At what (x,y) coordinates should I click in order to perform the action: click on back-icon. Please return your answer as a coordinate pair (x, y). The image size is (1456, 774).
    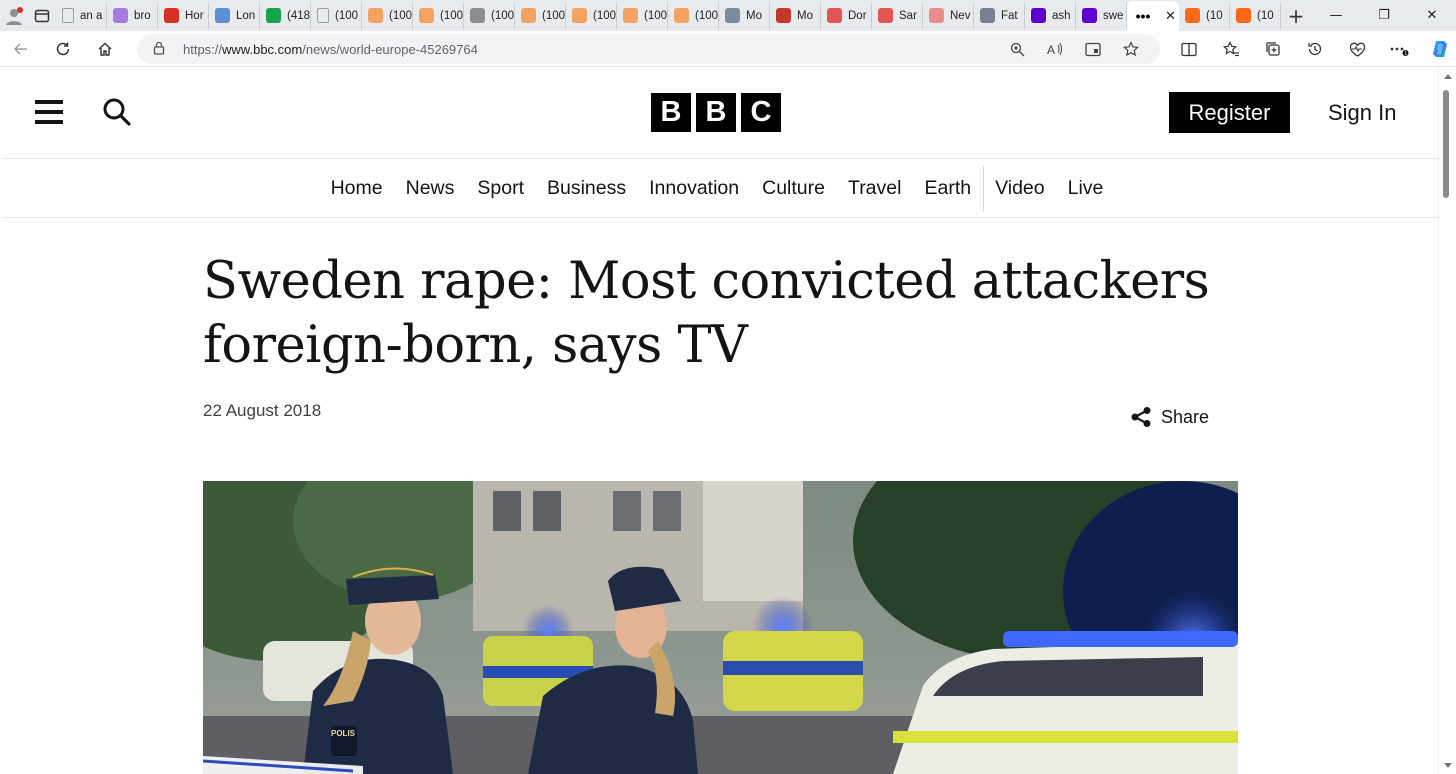
    Looking at the image, I should click on (21, 49).